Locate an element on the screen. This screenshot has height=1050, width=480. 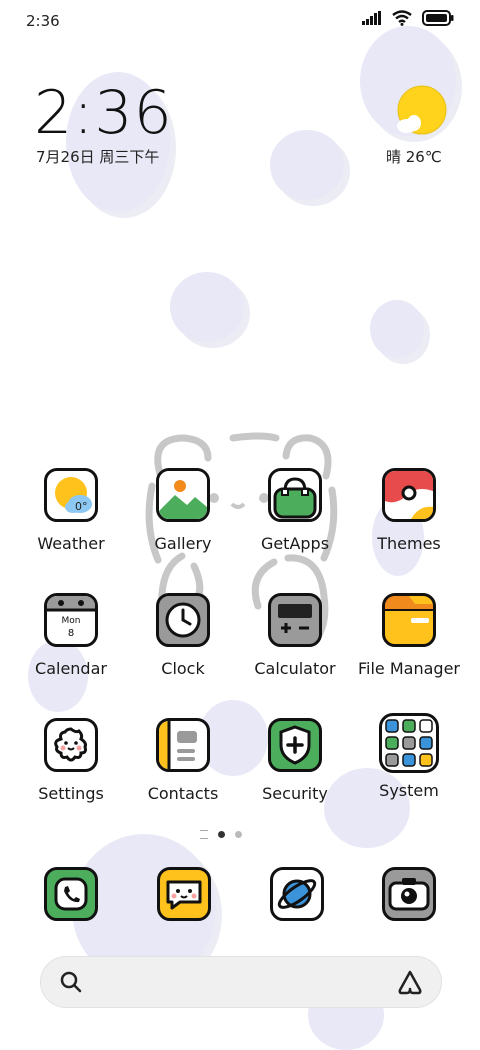
dock-browser is located at coordinates (297, 894).